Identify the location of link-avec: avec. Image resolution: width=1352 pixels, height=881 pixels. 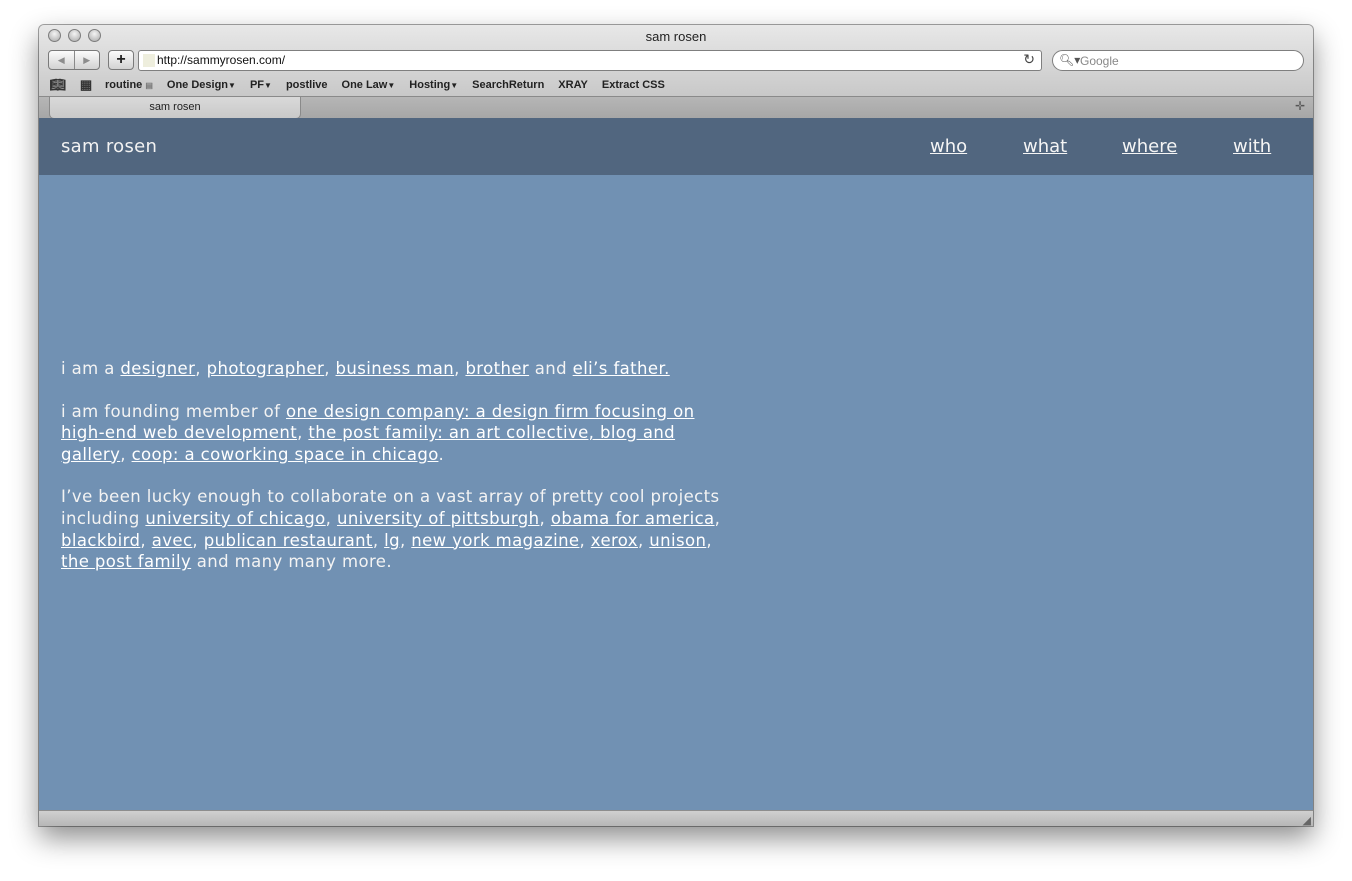
(172, 540).